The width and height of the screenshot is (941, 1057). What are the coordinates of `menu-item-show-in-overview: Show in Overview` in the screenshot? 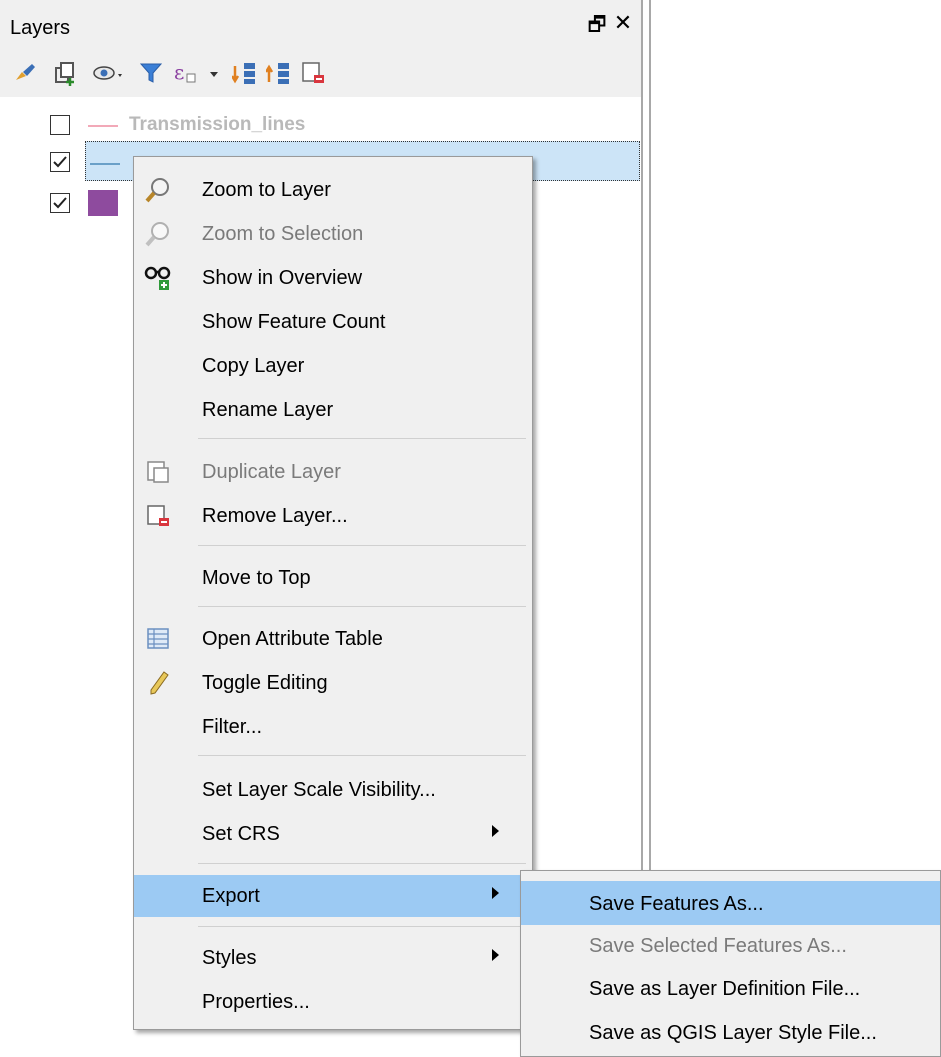 It's located at (333, 278).